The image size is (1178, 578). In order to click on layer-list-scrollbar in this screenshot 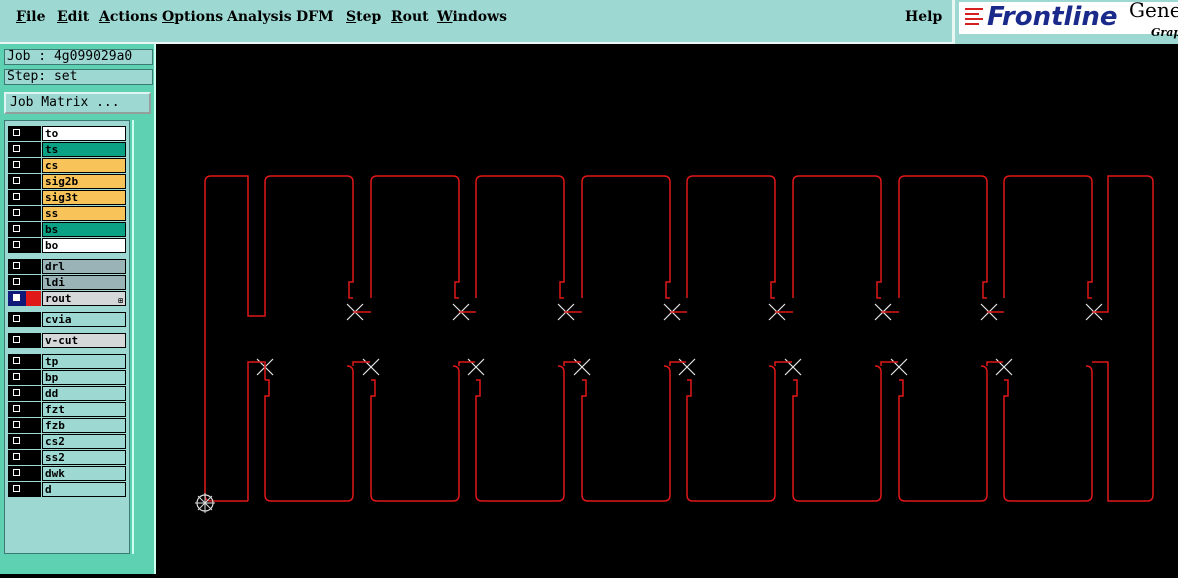, I will do `click(143, 337)`.